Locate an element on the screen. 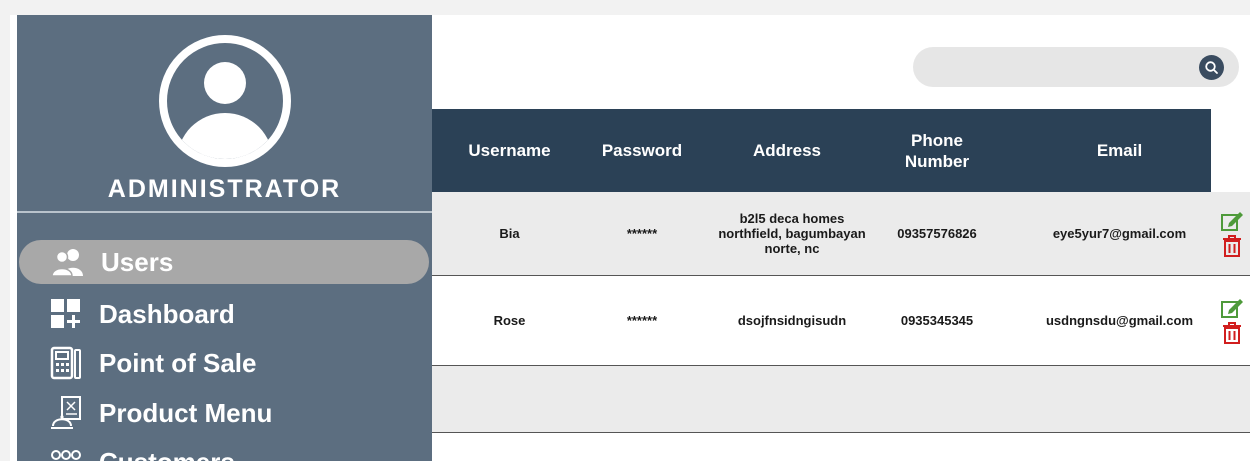  dashboard-icon is located at coordinates (66, 314).